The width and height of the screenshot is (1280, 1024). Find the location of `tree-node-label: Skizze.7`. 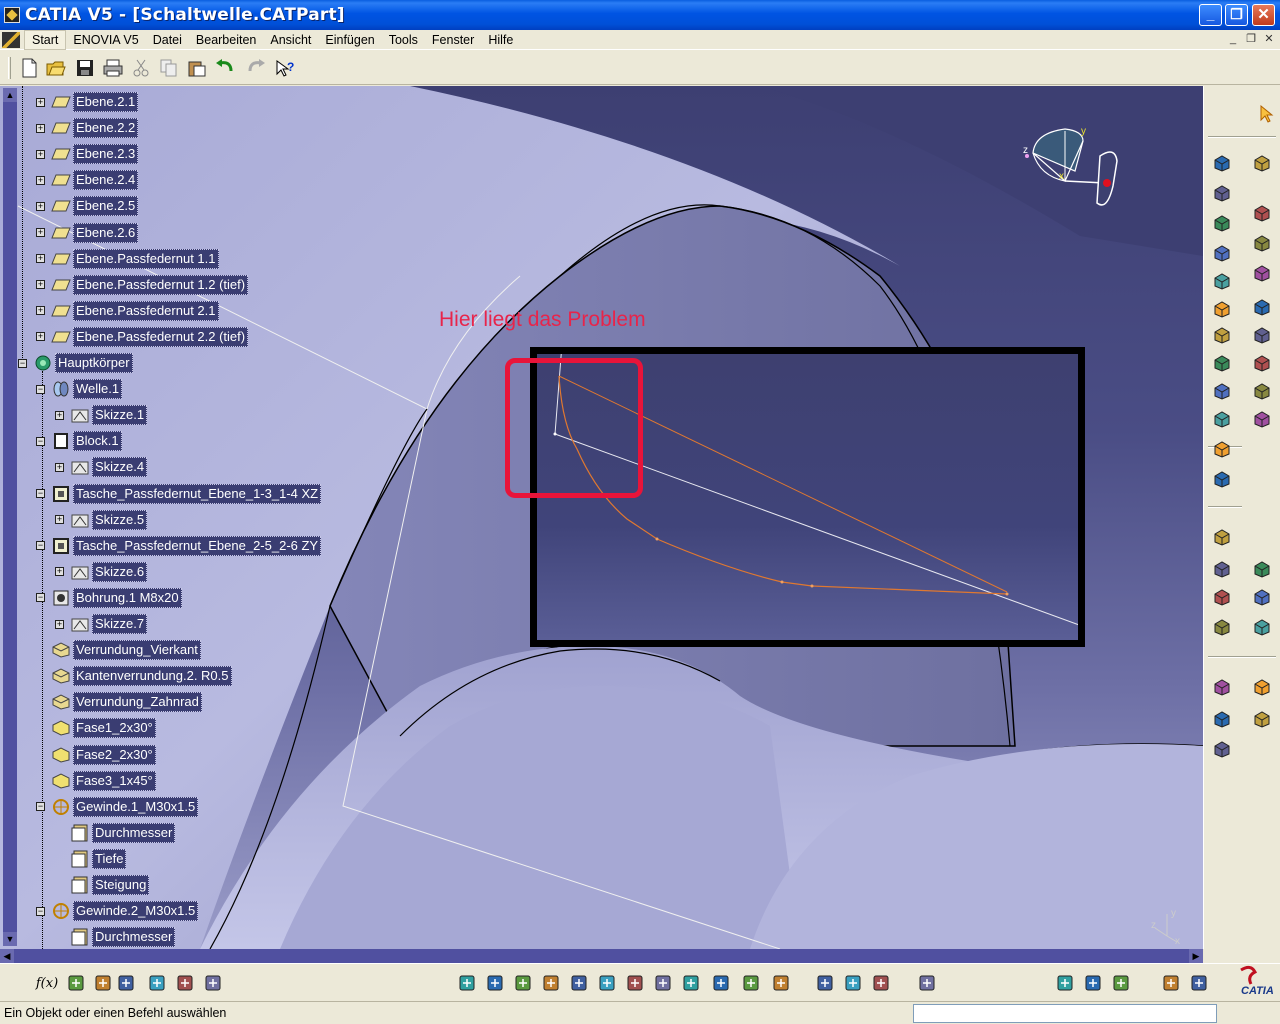

tree-node-label: Skizze.7 is located at coordinates (120, 624).